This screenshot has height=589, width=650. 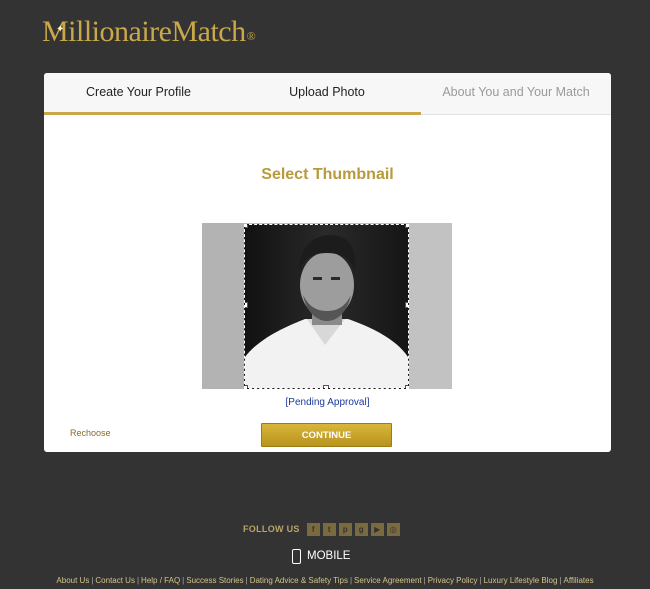 What do you see at coordinates (223, 306) in the screenshot?
I see `photo-background-left` at bounding box center [223, 306].